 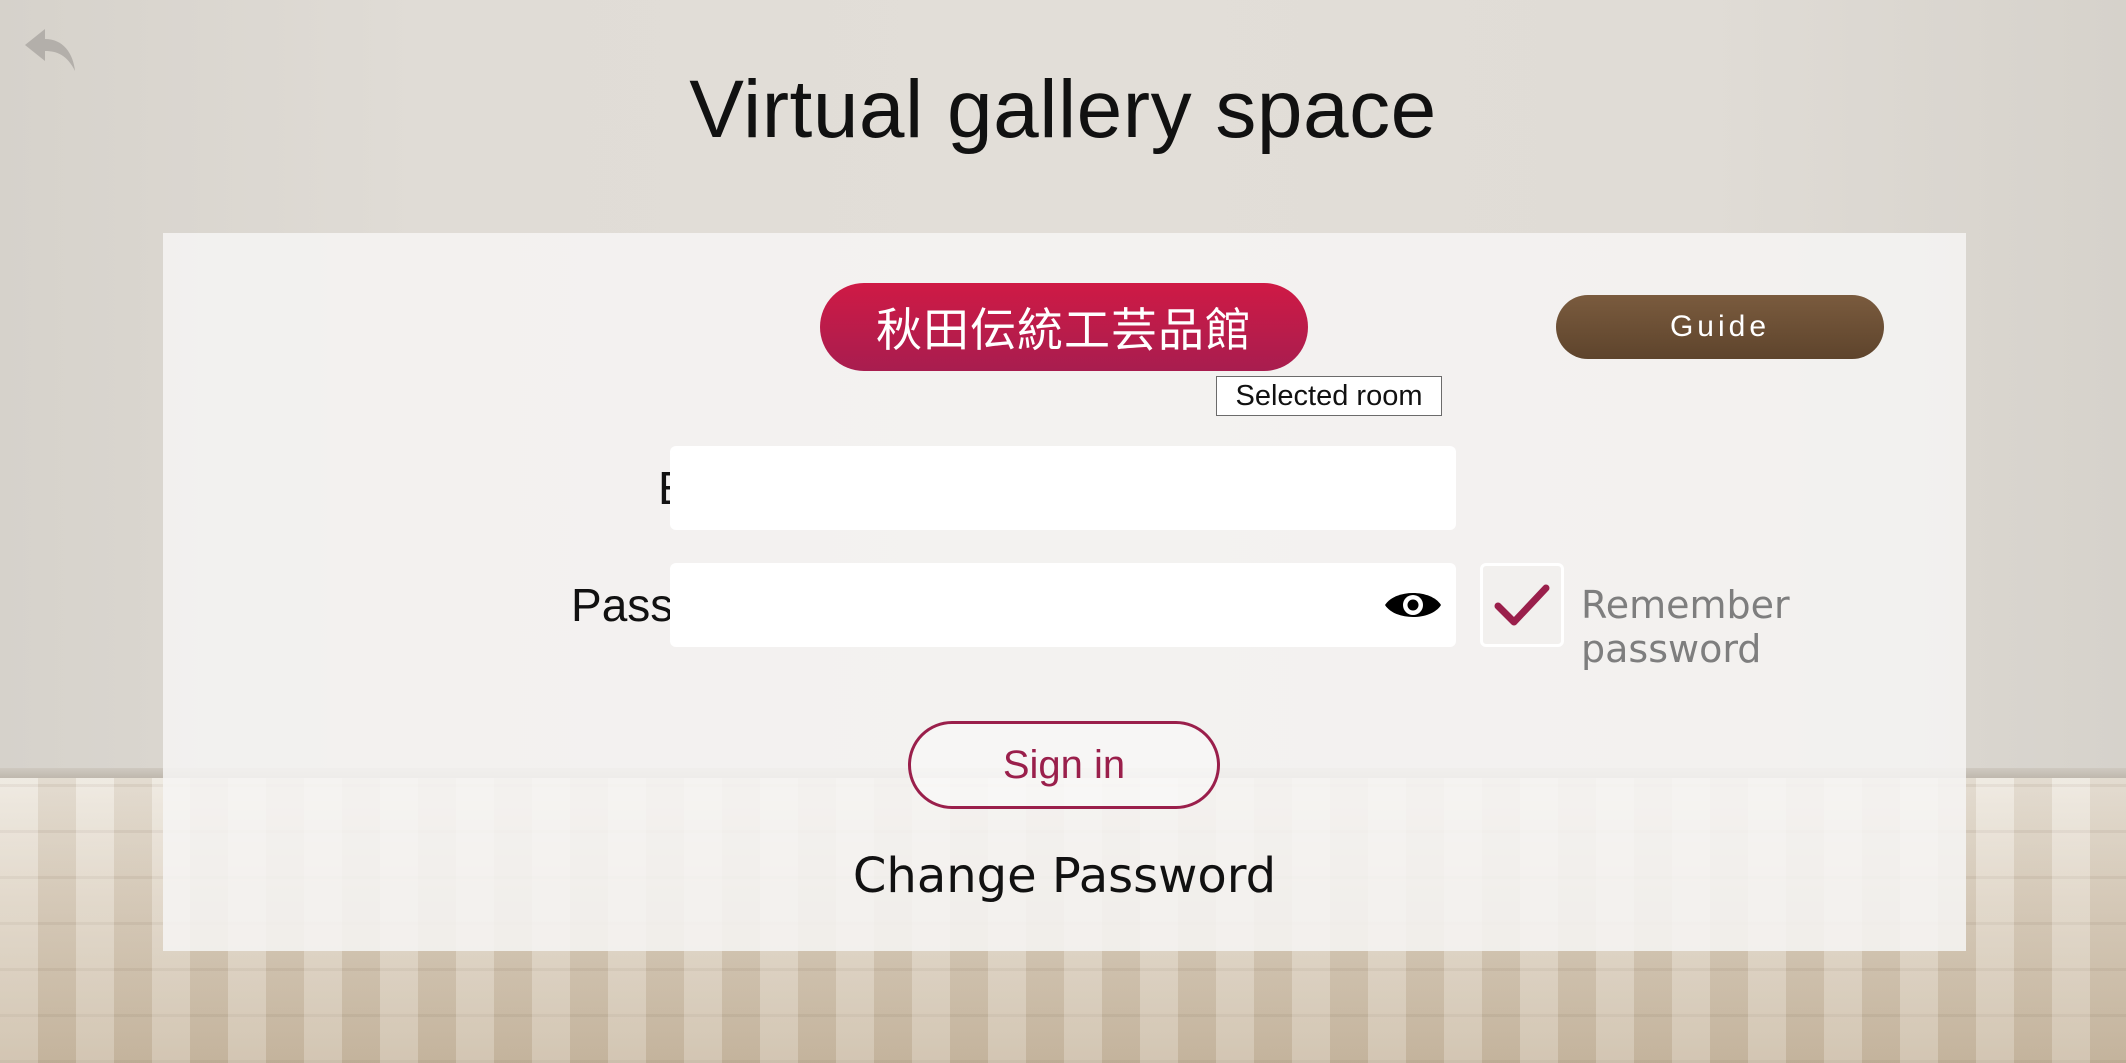 I want to click on eye-icon, so click(x=1413, y=605).